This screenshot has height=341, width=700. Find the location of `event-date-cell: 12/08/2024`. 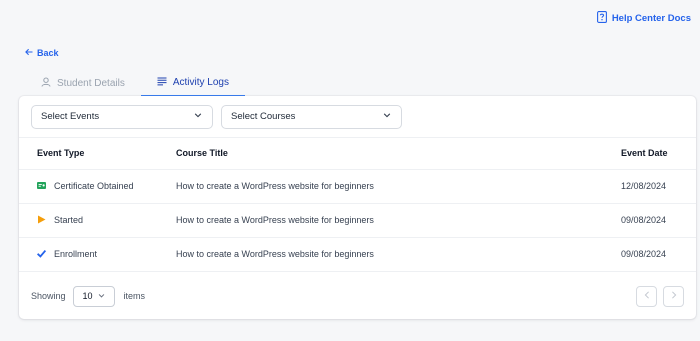

event-date-cell: 12/08/2024 is located at coordinates (658, 186).